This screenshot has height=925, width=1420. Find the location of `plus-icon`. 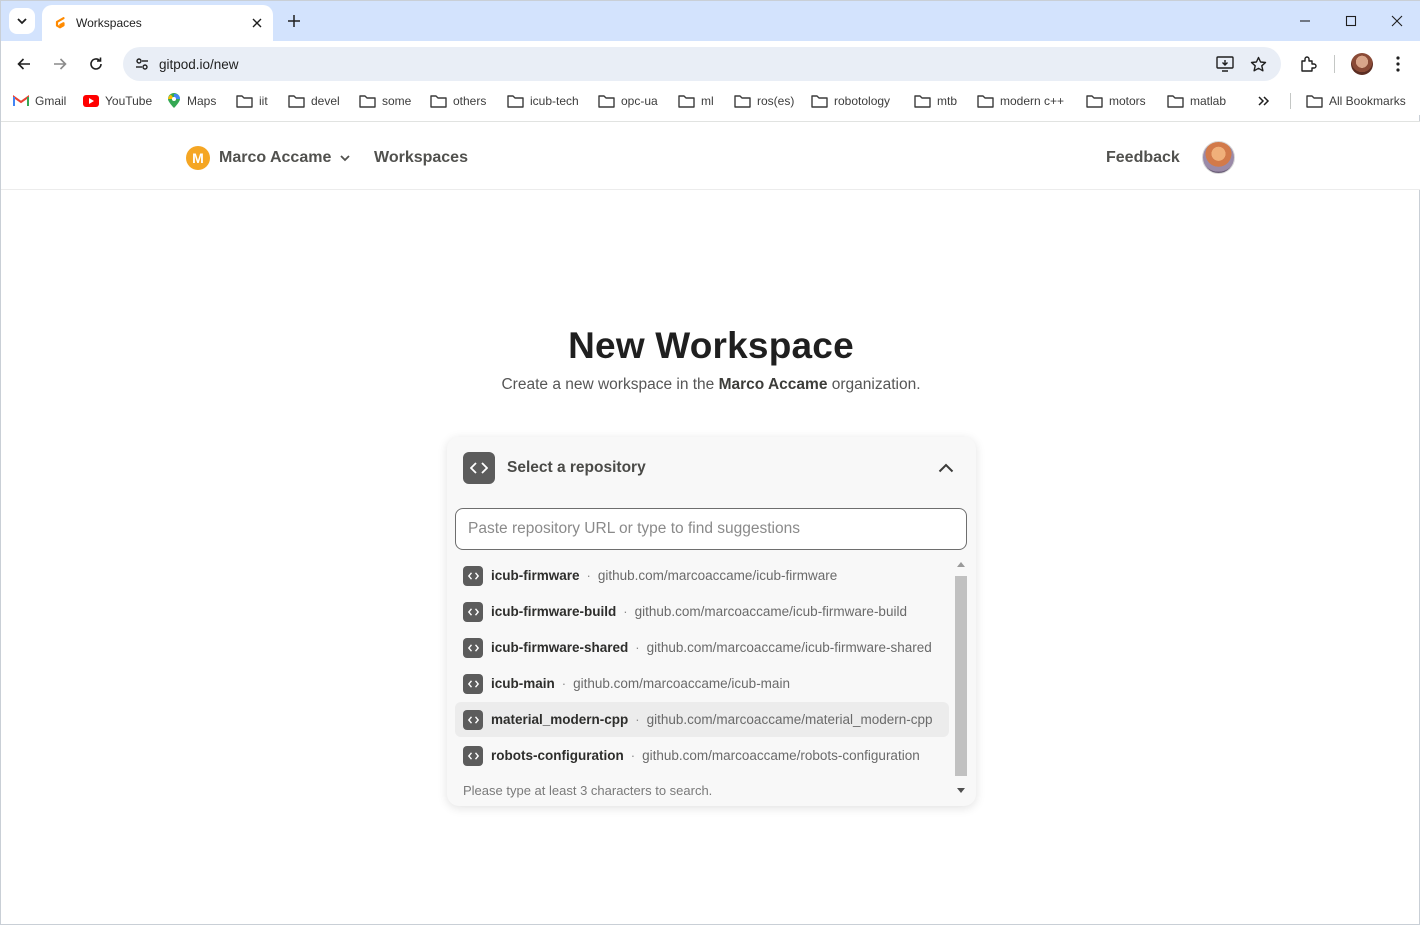

plus-icon is located at coordinates (294, 21).